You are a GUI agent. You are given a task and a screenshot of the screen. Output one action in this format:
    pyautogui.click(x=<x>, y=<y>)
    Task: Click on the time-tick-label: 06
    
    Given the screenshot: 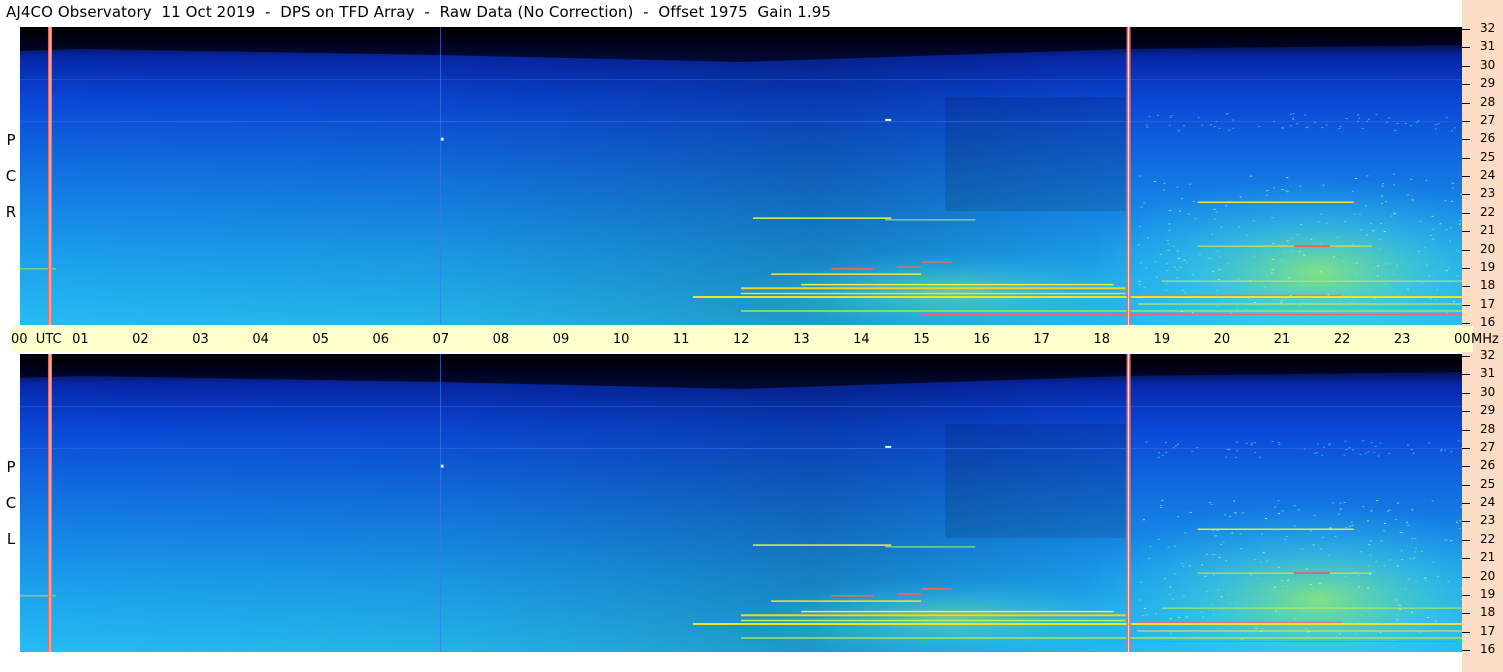 What is the action you would take?
    pyautogui.click(x=381, y=339)
    